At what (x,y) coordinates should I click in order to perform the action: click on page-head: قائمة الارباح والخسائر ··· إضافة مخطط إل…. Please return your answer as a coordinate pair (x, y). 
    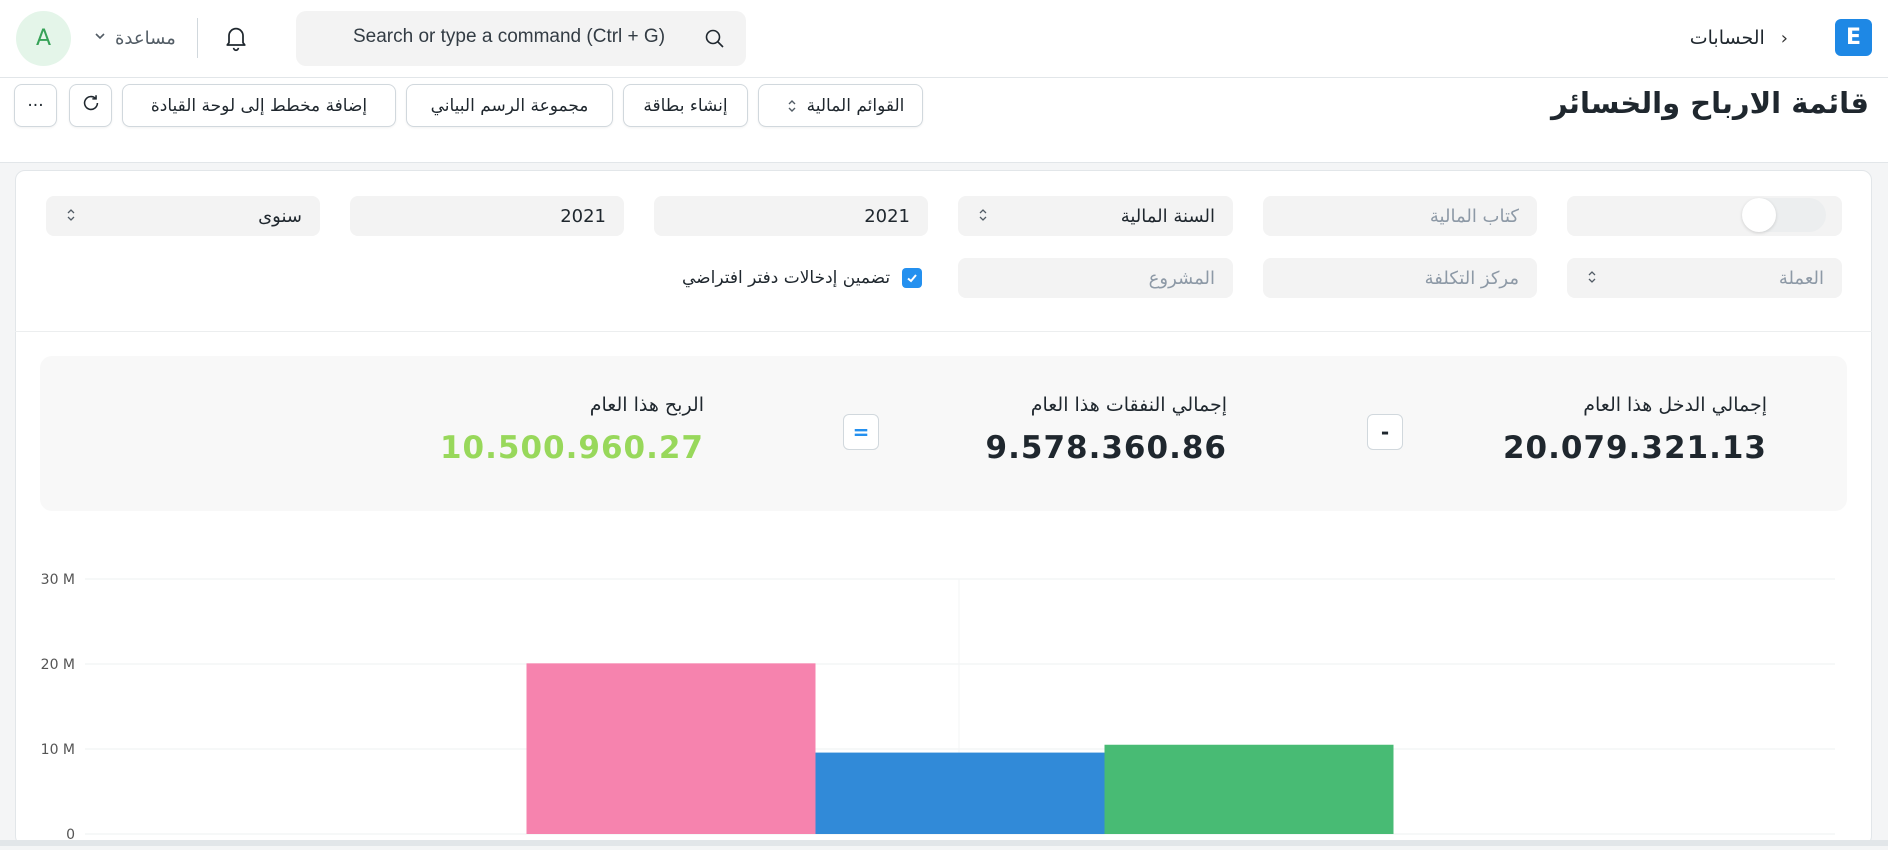
    Looking at the image, I should click on (944, 120).